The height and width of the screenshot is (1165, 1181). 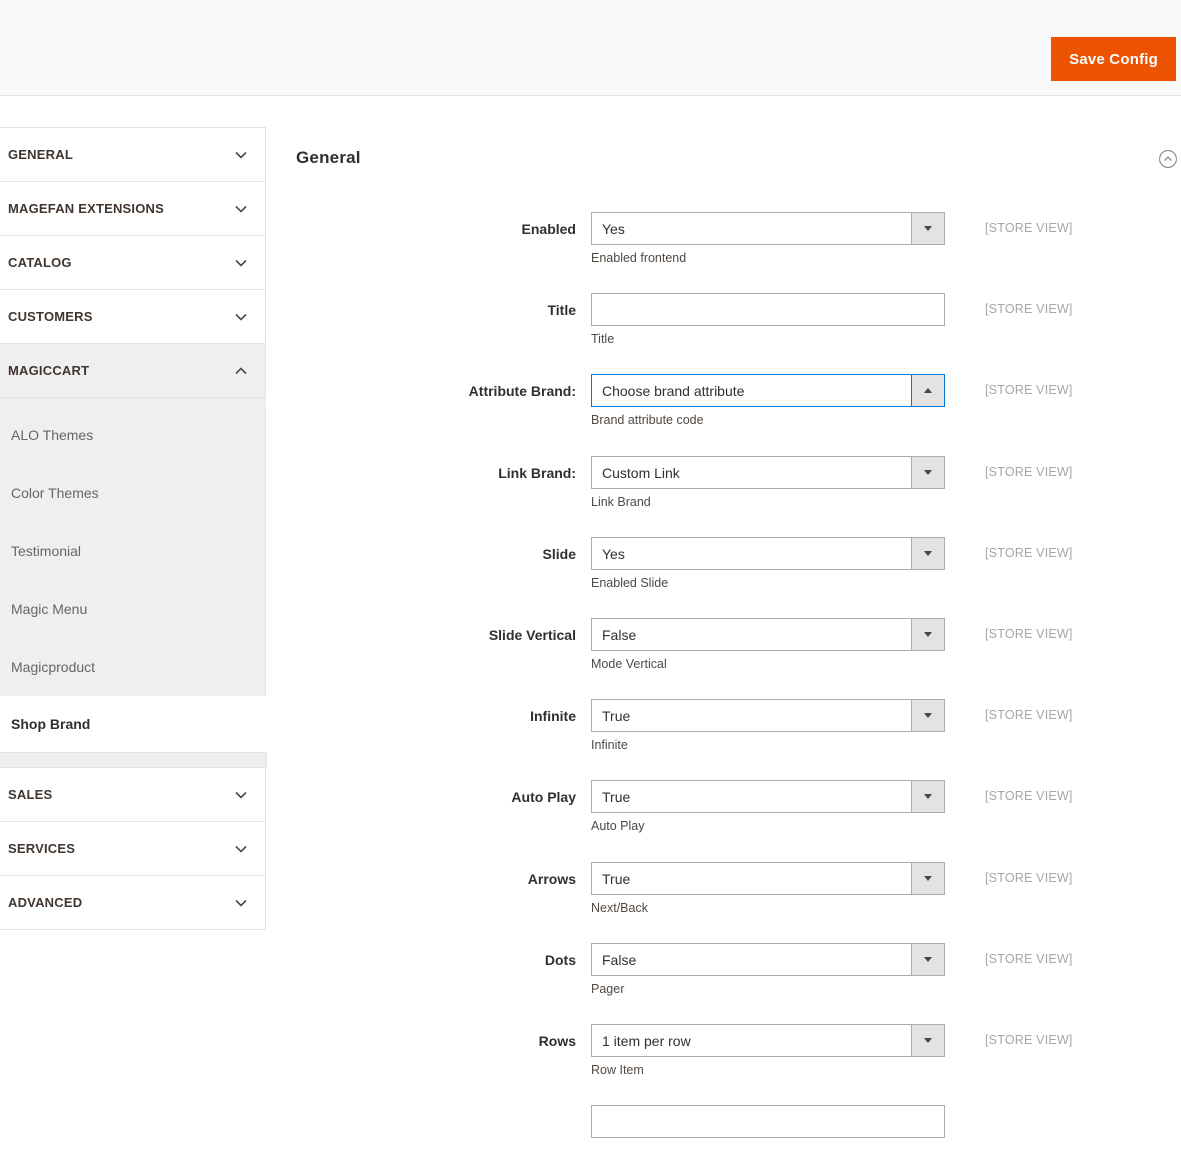 What do you see at coordinates (537, 472) in the screenshot?
I see `field-label: Link Brand:` at bounding box center [537, 472].